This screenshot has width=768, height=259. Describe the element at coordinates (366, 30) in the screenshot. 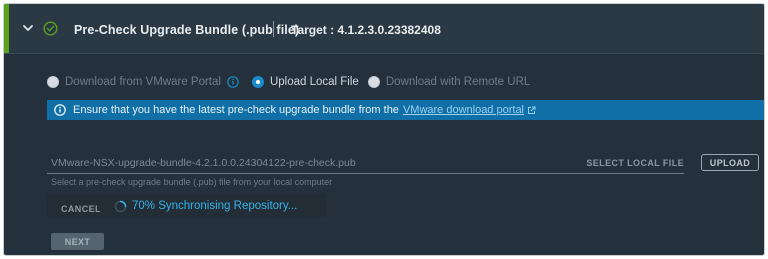

I see `target-version: Target : 4.1.2.3.0.23382408` at that location.